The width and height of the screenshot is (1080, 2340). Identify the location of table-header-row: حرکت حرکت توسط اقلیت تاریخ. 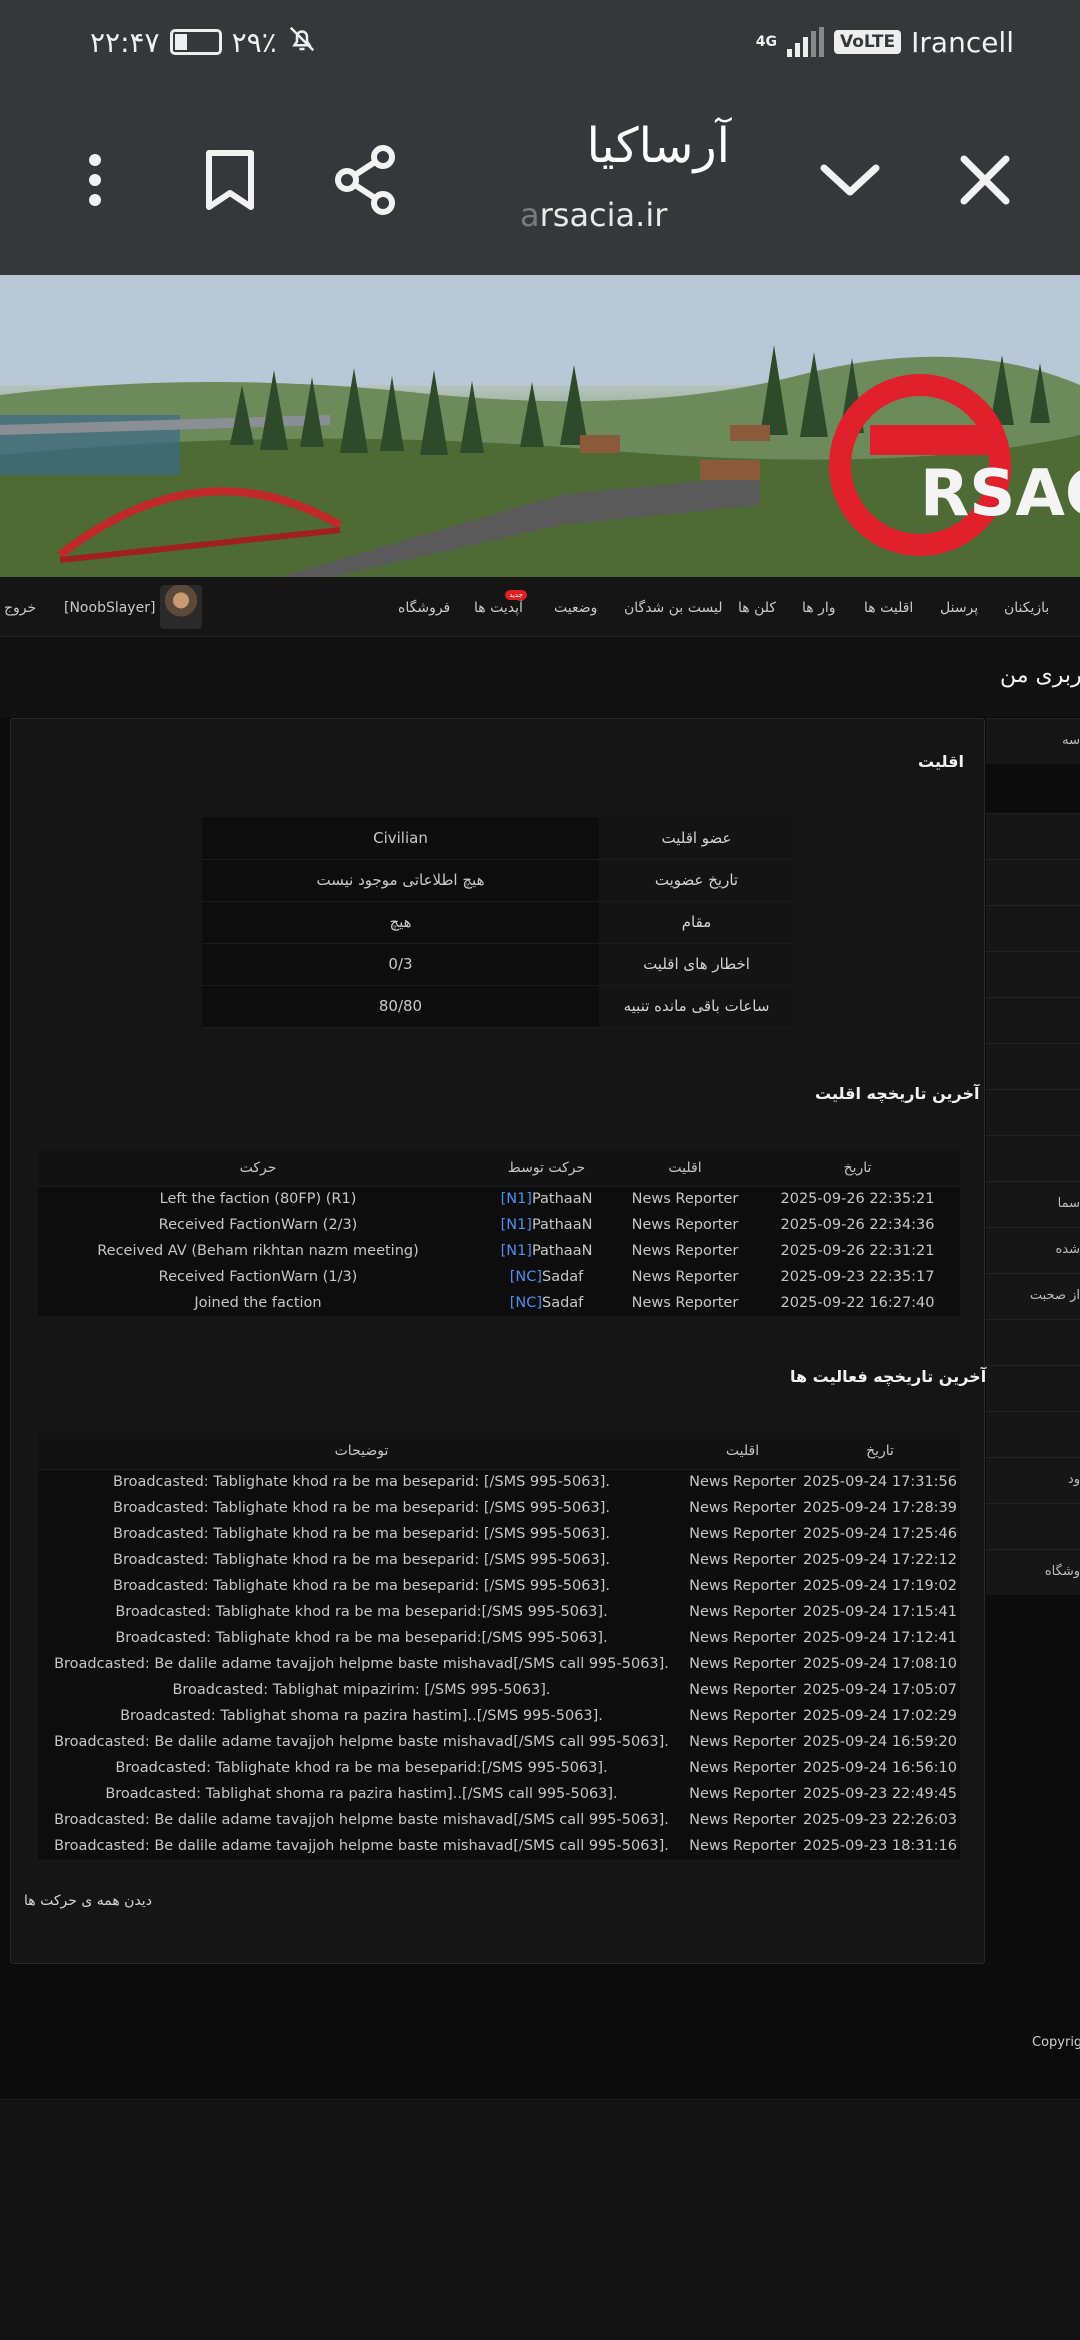
(499, 1168).